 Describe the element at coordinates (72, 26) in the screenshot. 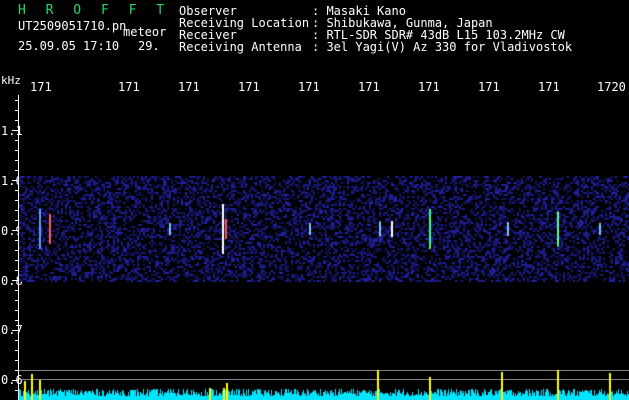

I see `filename-label: UT2509051710.pn` at that location.